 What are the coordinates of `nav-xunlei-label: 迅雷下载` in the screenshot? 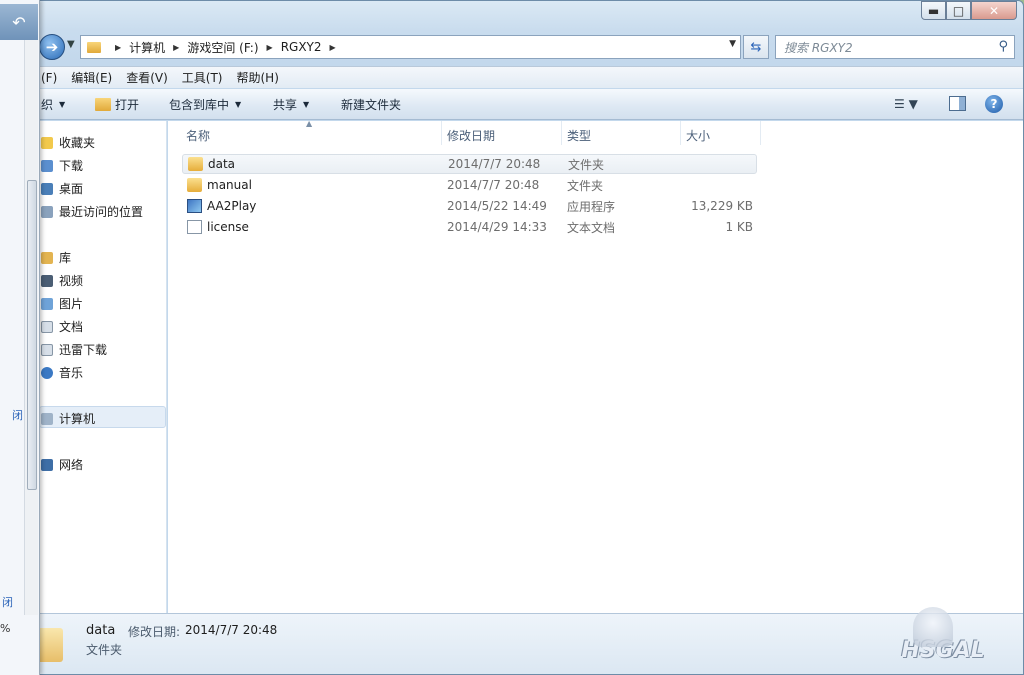 It's located at (83, 350).